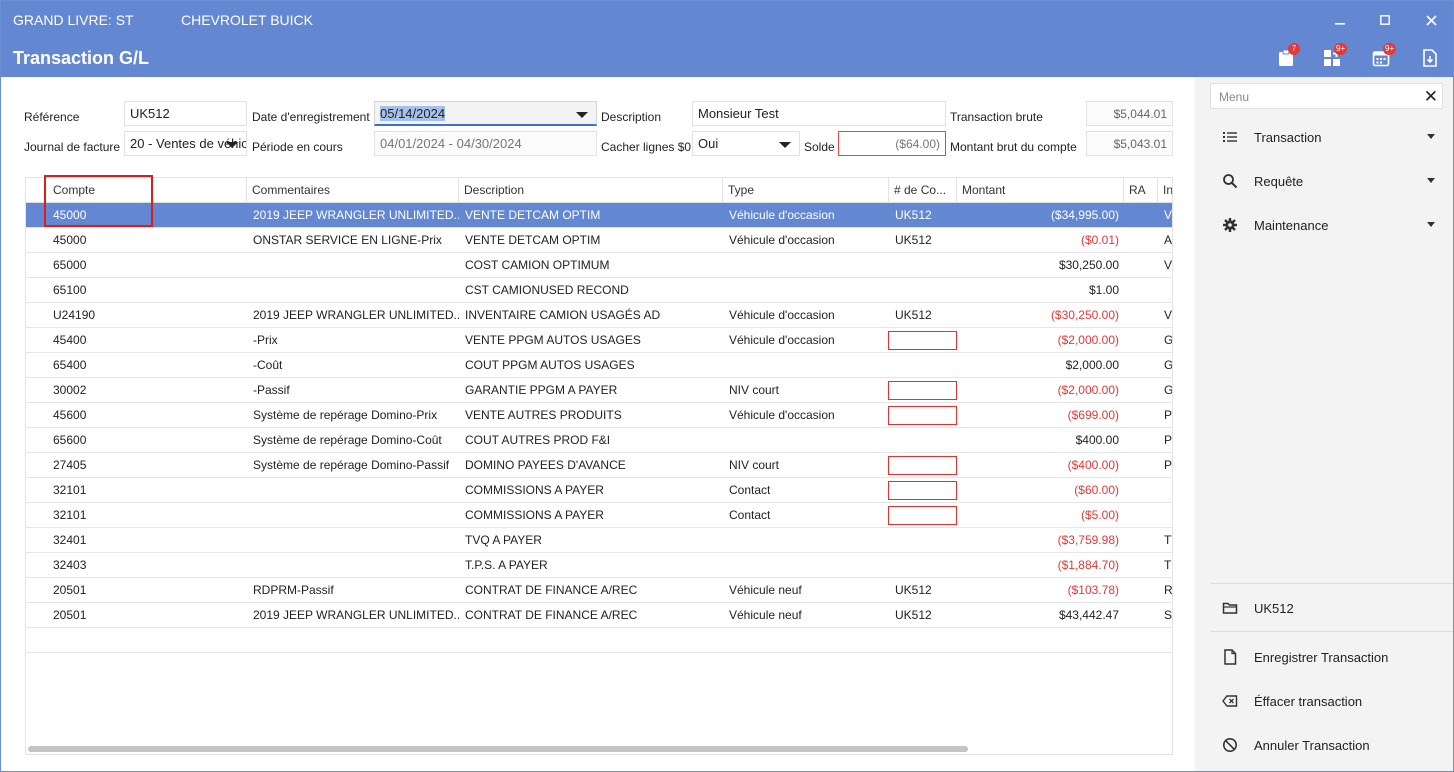 This screenshot has height=772, width=1454. I want to click on reference-label: Référence, so click(52, 117).